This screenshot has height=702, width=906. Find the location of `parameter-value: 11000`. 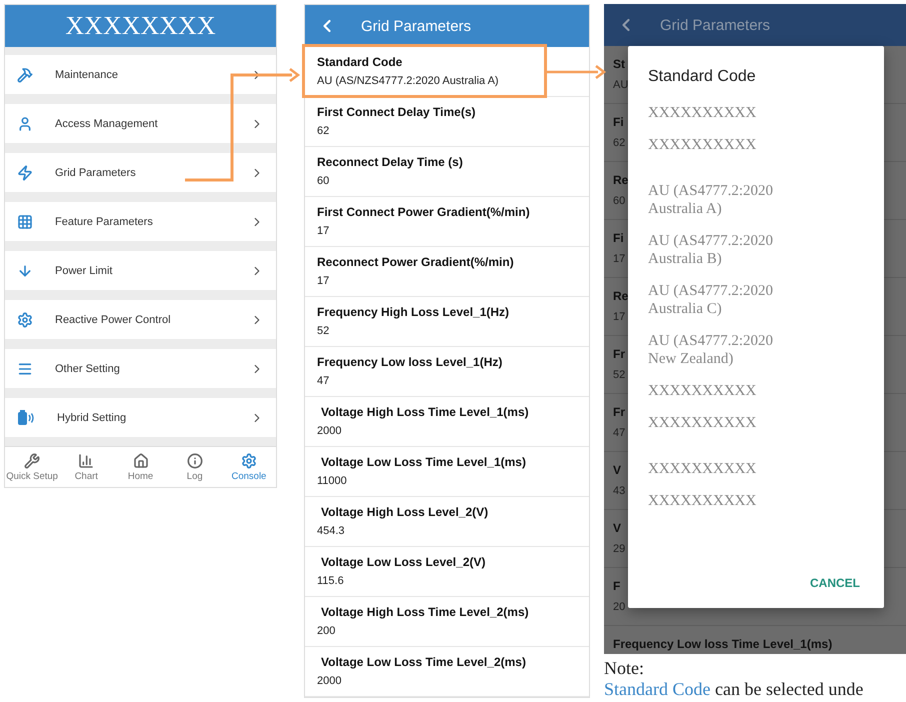

parameter-value: 11000 is located at coordinates (332, 481).